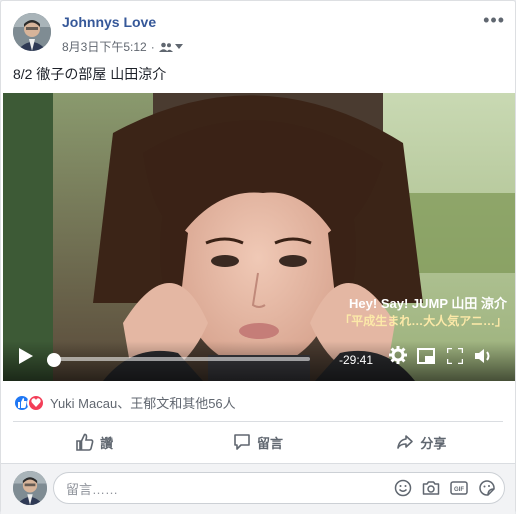  I want to click on post-actions: 讚 留言 分享, so click(258, 442).